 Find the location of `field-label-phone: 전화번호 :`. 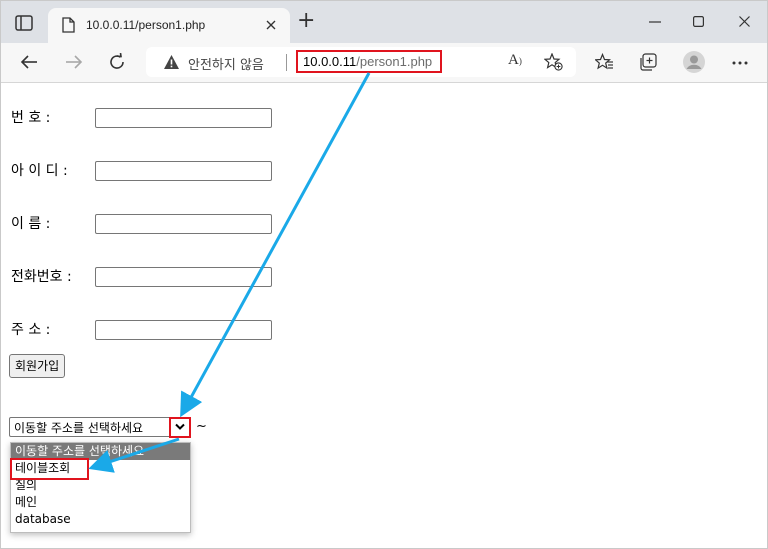

field-label-phone: 전화번호 : is located at coordinates (41, 277).